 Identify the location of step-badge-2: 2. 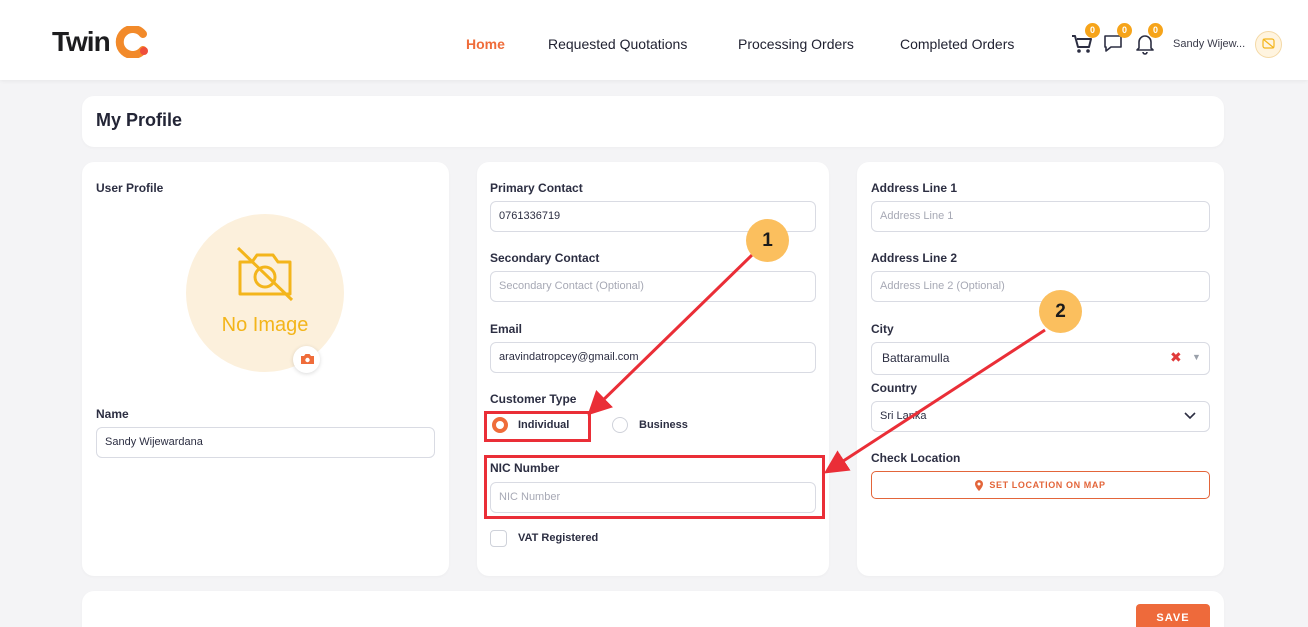
(1060, 311).